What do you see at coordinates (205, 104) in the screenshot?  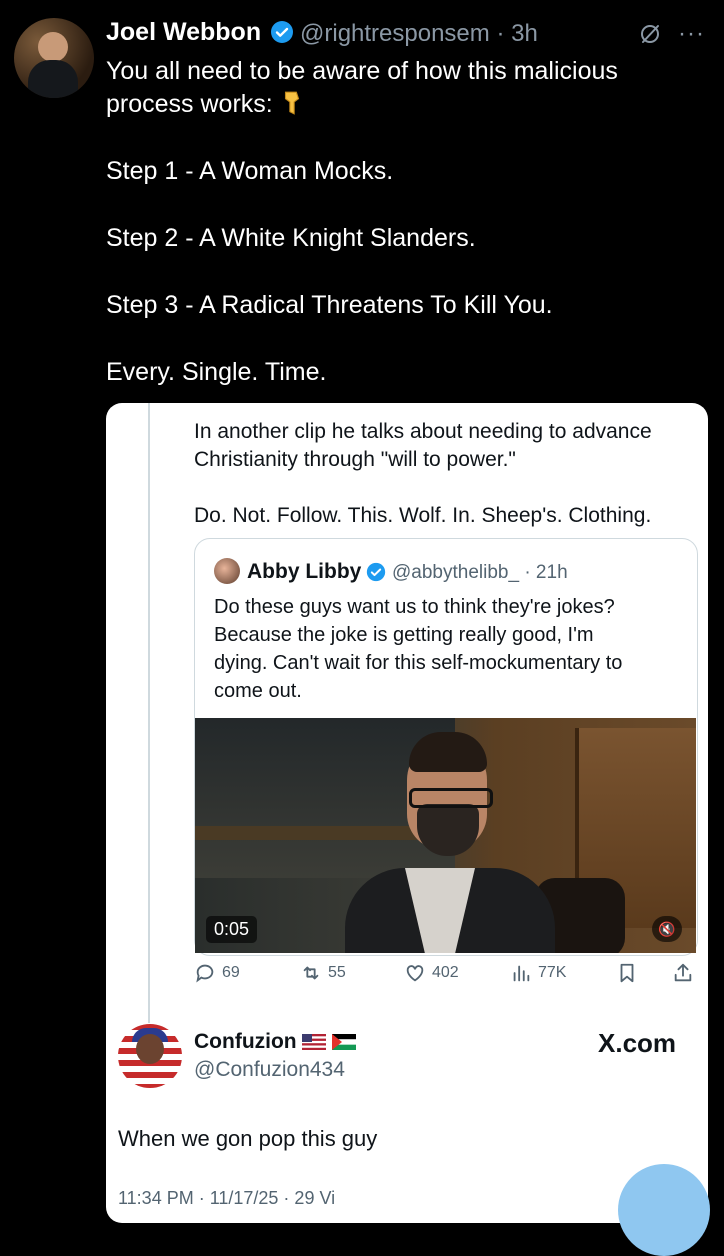 I see `tweet-line-2: process works:` at bounding box center [205, 104].